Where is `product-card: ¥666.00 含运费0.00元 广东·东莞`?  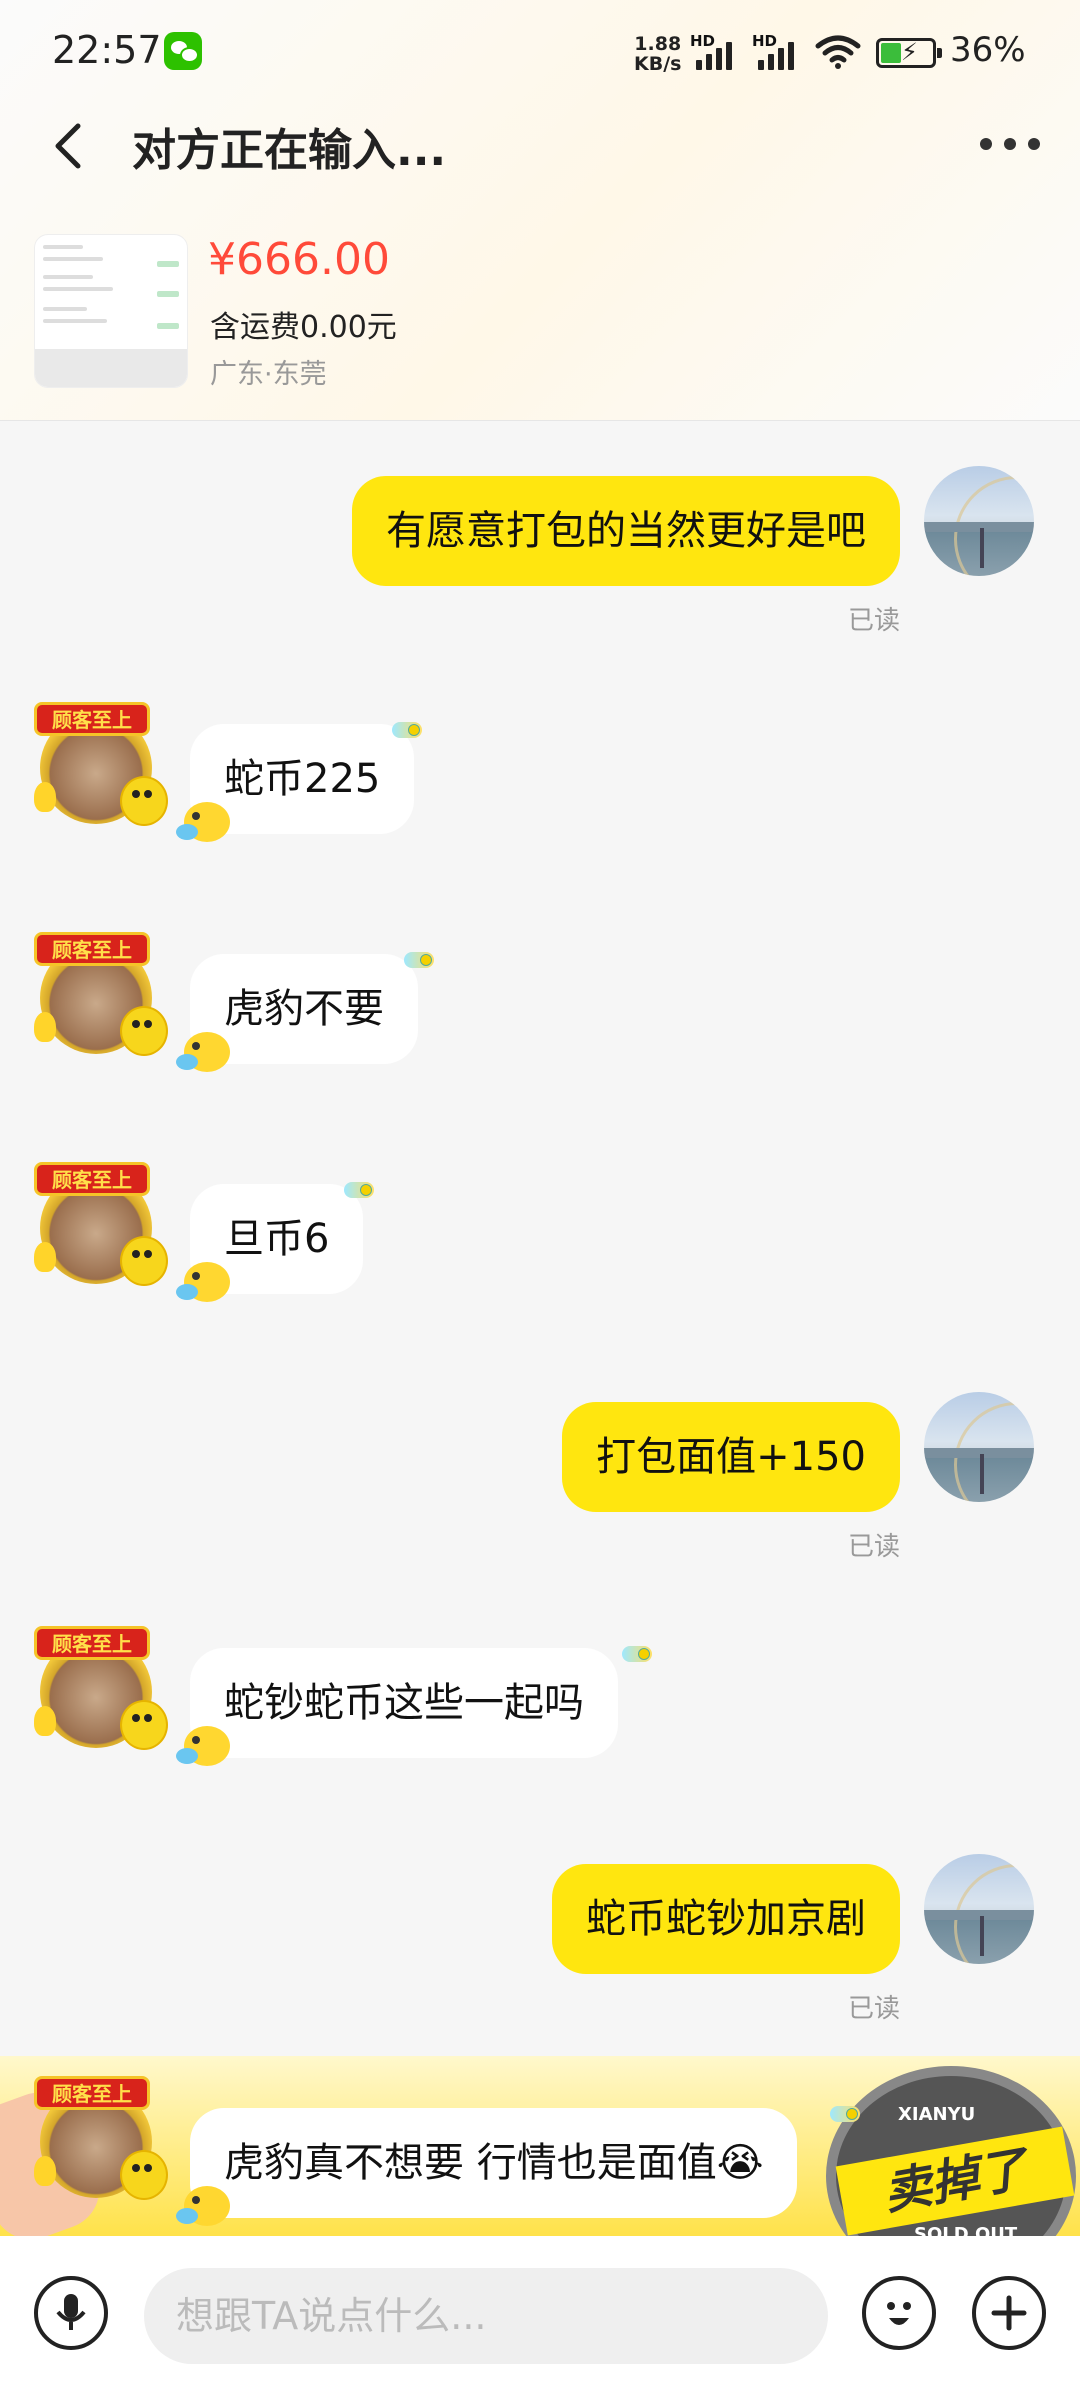 product-card: ¥666.00 含运费0.00元 广东·东莞 is located at coordinates (540, 315).